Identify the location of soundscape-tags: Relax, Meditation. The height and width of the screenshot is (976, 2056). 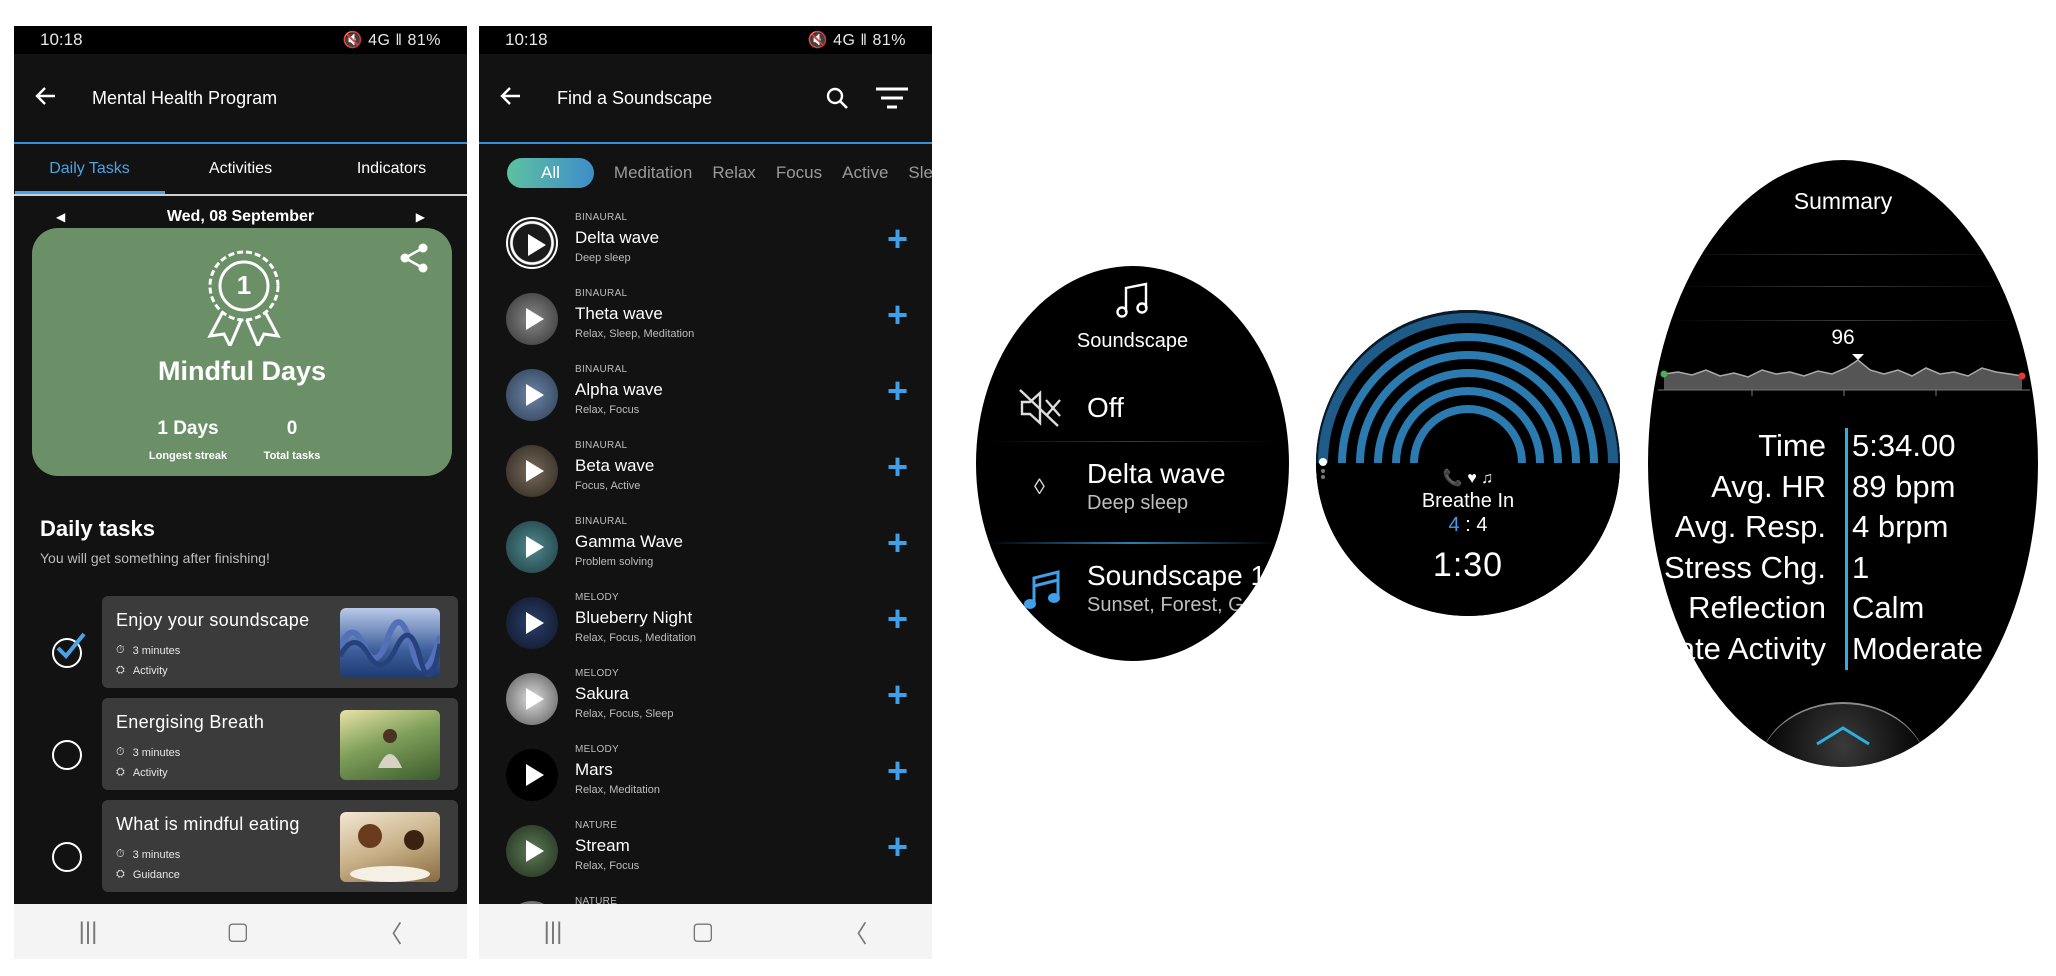
(617, 790).